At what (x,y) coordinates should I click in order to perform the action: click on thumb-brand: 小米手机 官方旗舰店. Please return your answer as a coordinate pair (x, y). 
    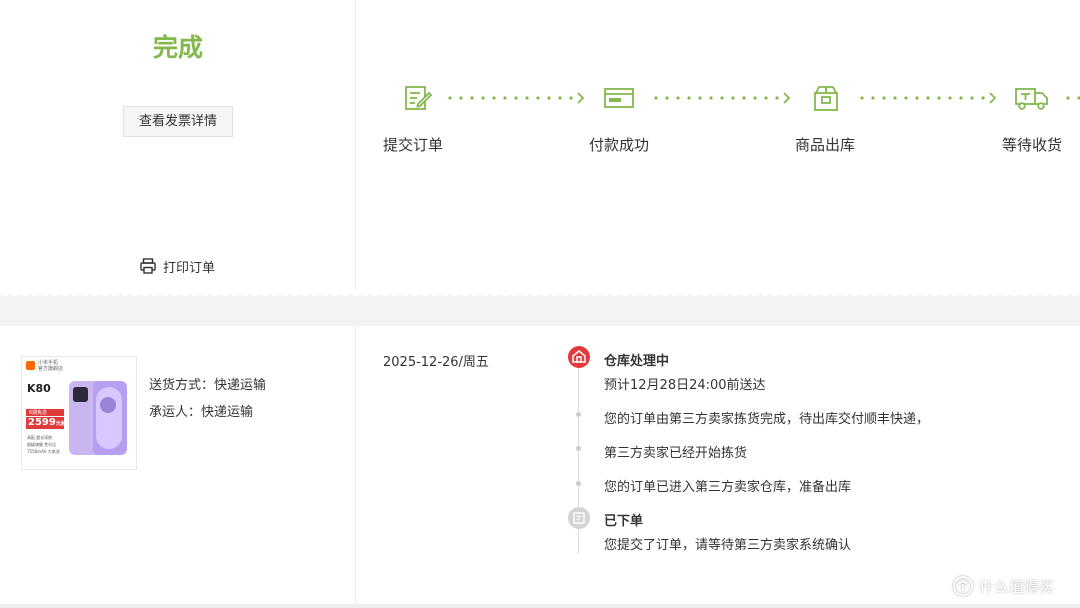
    Looking at the image, I should click on (50, 366).